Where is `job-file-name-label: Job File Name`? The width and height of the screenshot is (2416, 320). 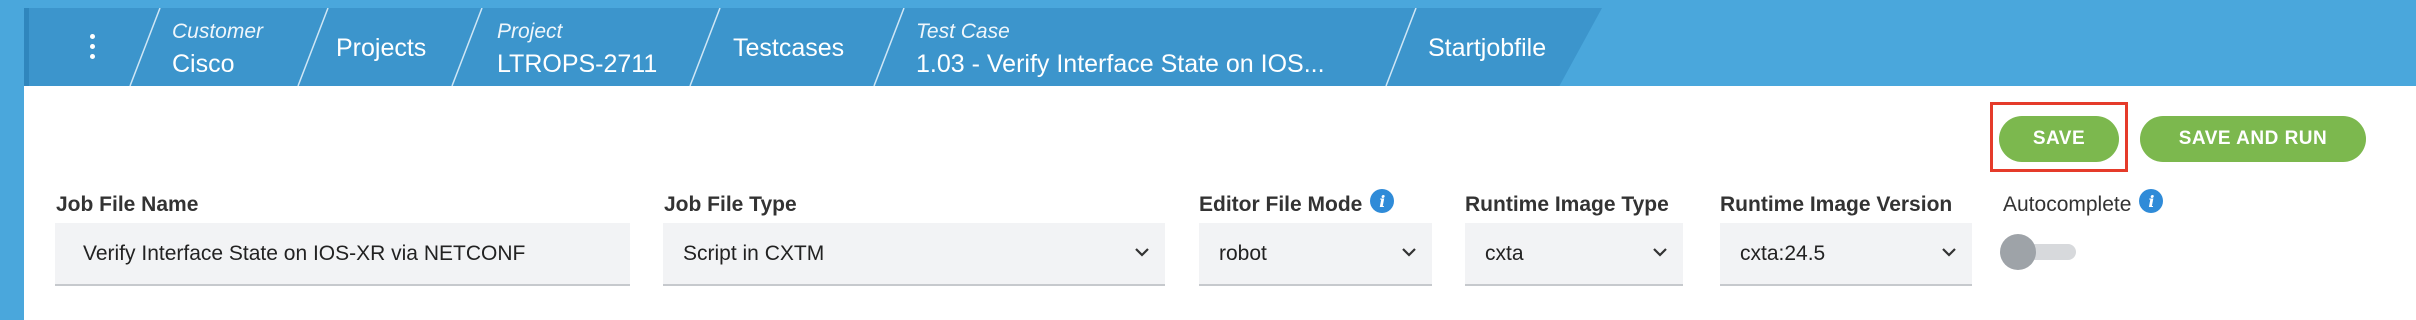 job-file-name-label: Job File Name is located at coordinates (127, 205).